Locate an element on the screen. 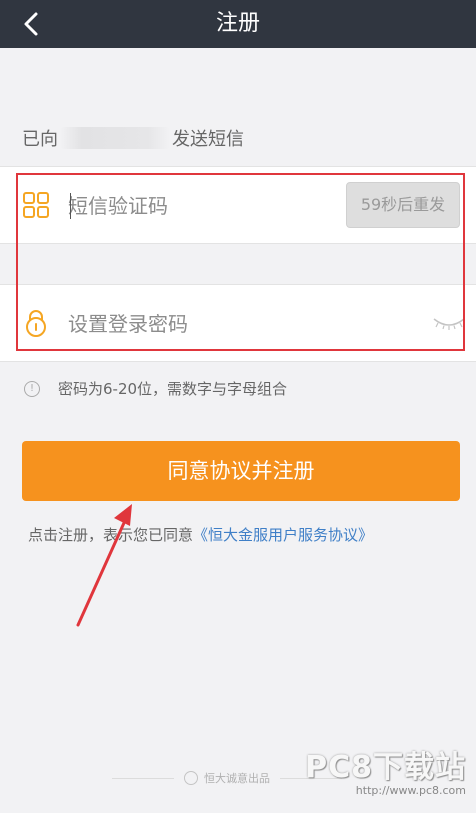 The height and width of the screenshot is (813, 476). sms-code-input is located at coordinates (198, 206).